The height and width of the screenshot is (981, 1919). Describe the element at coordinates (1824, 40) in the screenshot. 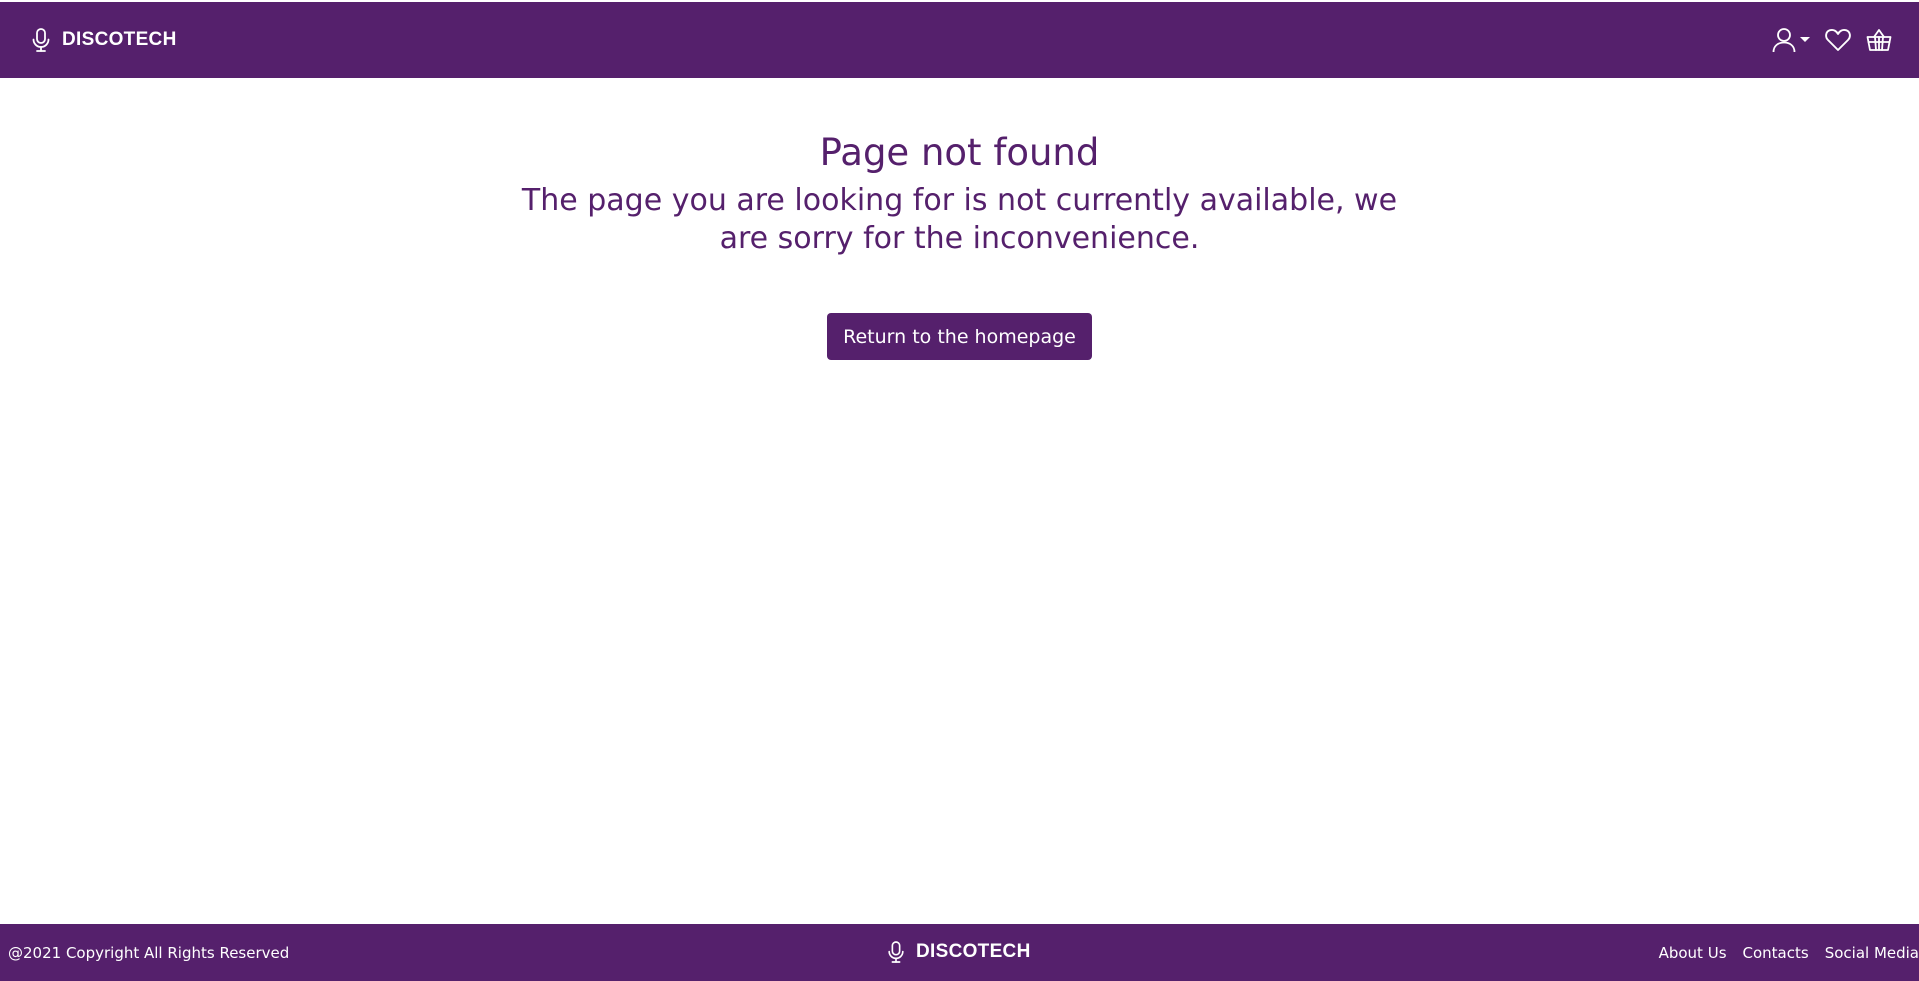

I see `header-actions` at that location.